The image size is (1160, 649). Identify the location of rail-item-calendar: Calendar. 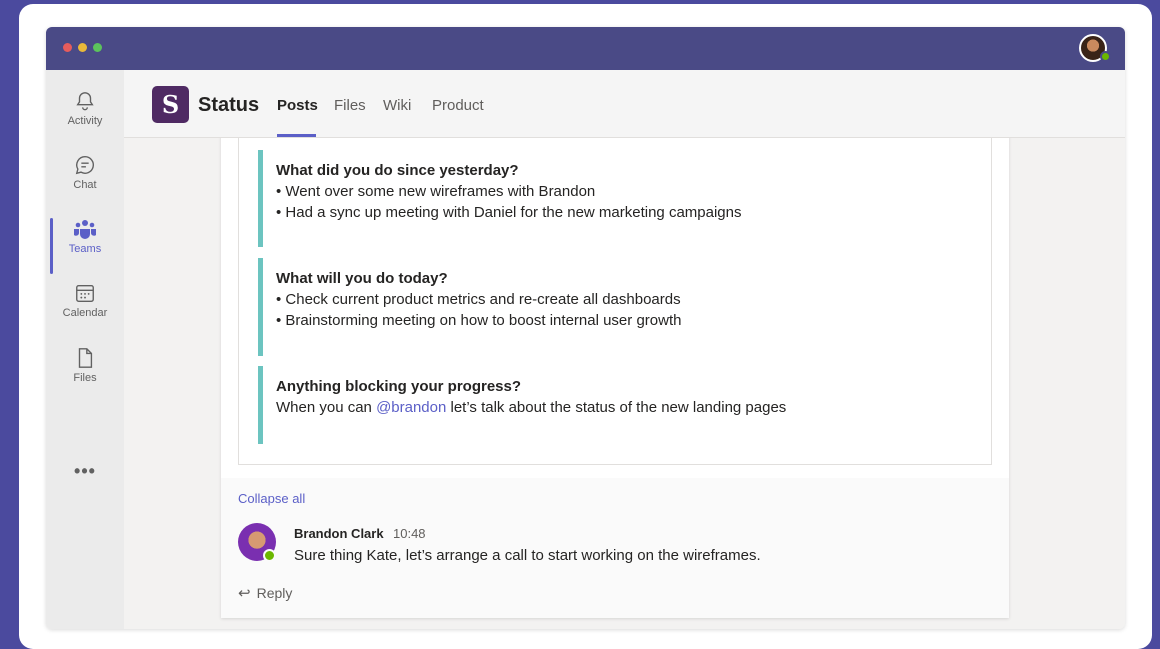
(85, 311).